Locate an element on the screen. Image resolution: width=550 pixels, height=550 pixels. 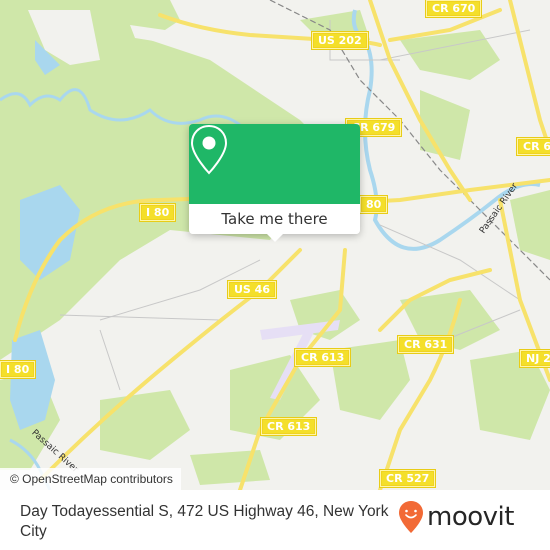
road-shield-i80: I 80 is located at coordinates (157, 212).